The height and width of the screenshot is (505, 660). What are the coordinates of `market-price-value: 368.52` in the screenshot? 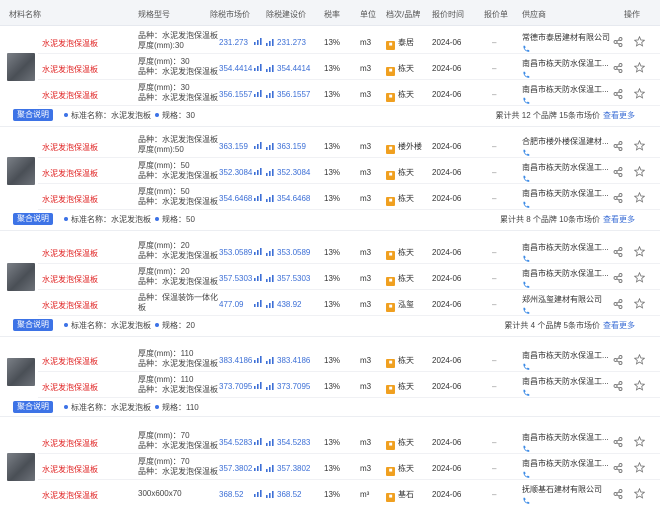 It's located at (231, 494).